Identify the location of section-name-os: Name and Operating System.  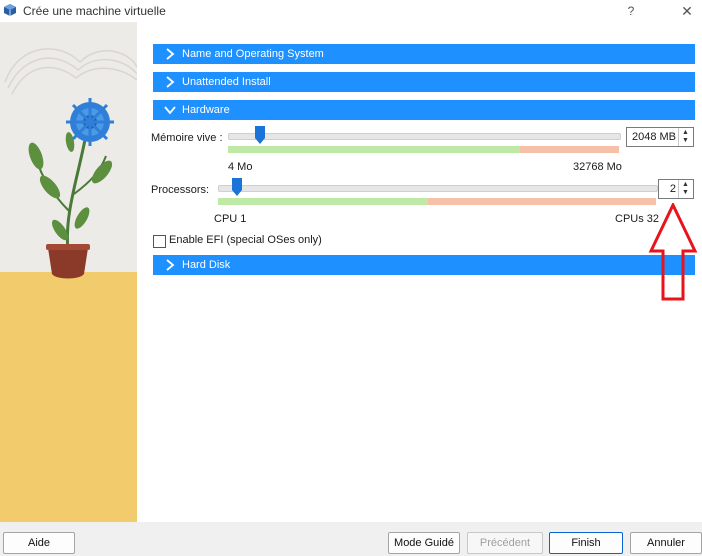
(424, 54).